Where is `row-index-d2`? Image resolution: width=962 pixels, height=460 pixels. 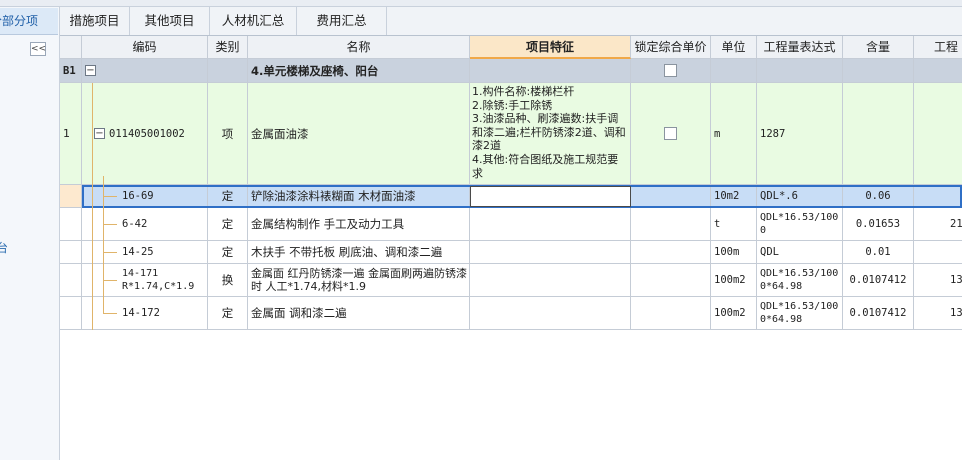
row-index-d2 is located at coordinates (71, 224).